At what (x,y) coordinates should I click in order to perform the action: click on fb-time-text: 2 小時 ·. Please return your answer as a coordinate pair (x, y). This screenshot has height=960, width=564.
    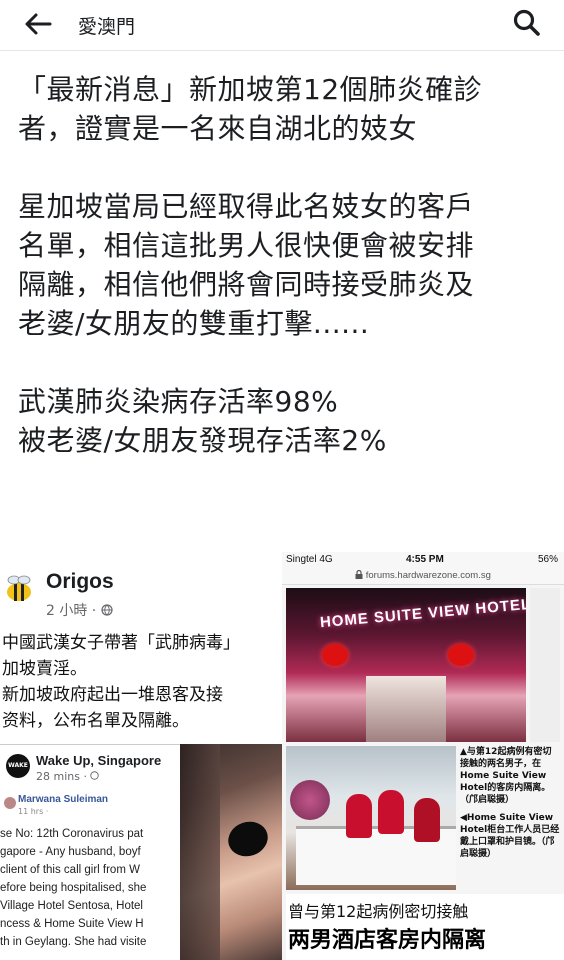
    Looking at the image, I should click on (73, 611).